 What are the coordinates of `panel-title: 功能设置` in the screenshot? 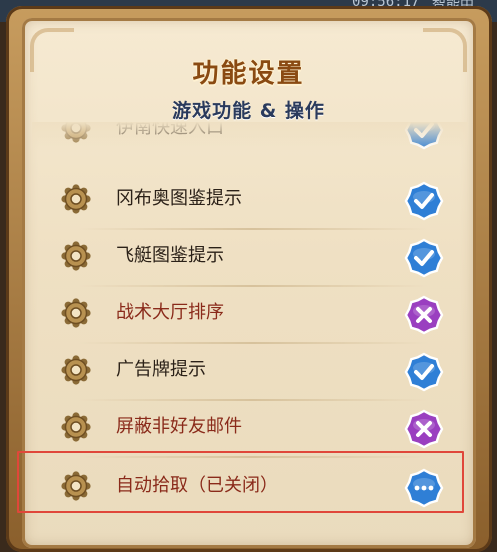 It's located at (248, 74).